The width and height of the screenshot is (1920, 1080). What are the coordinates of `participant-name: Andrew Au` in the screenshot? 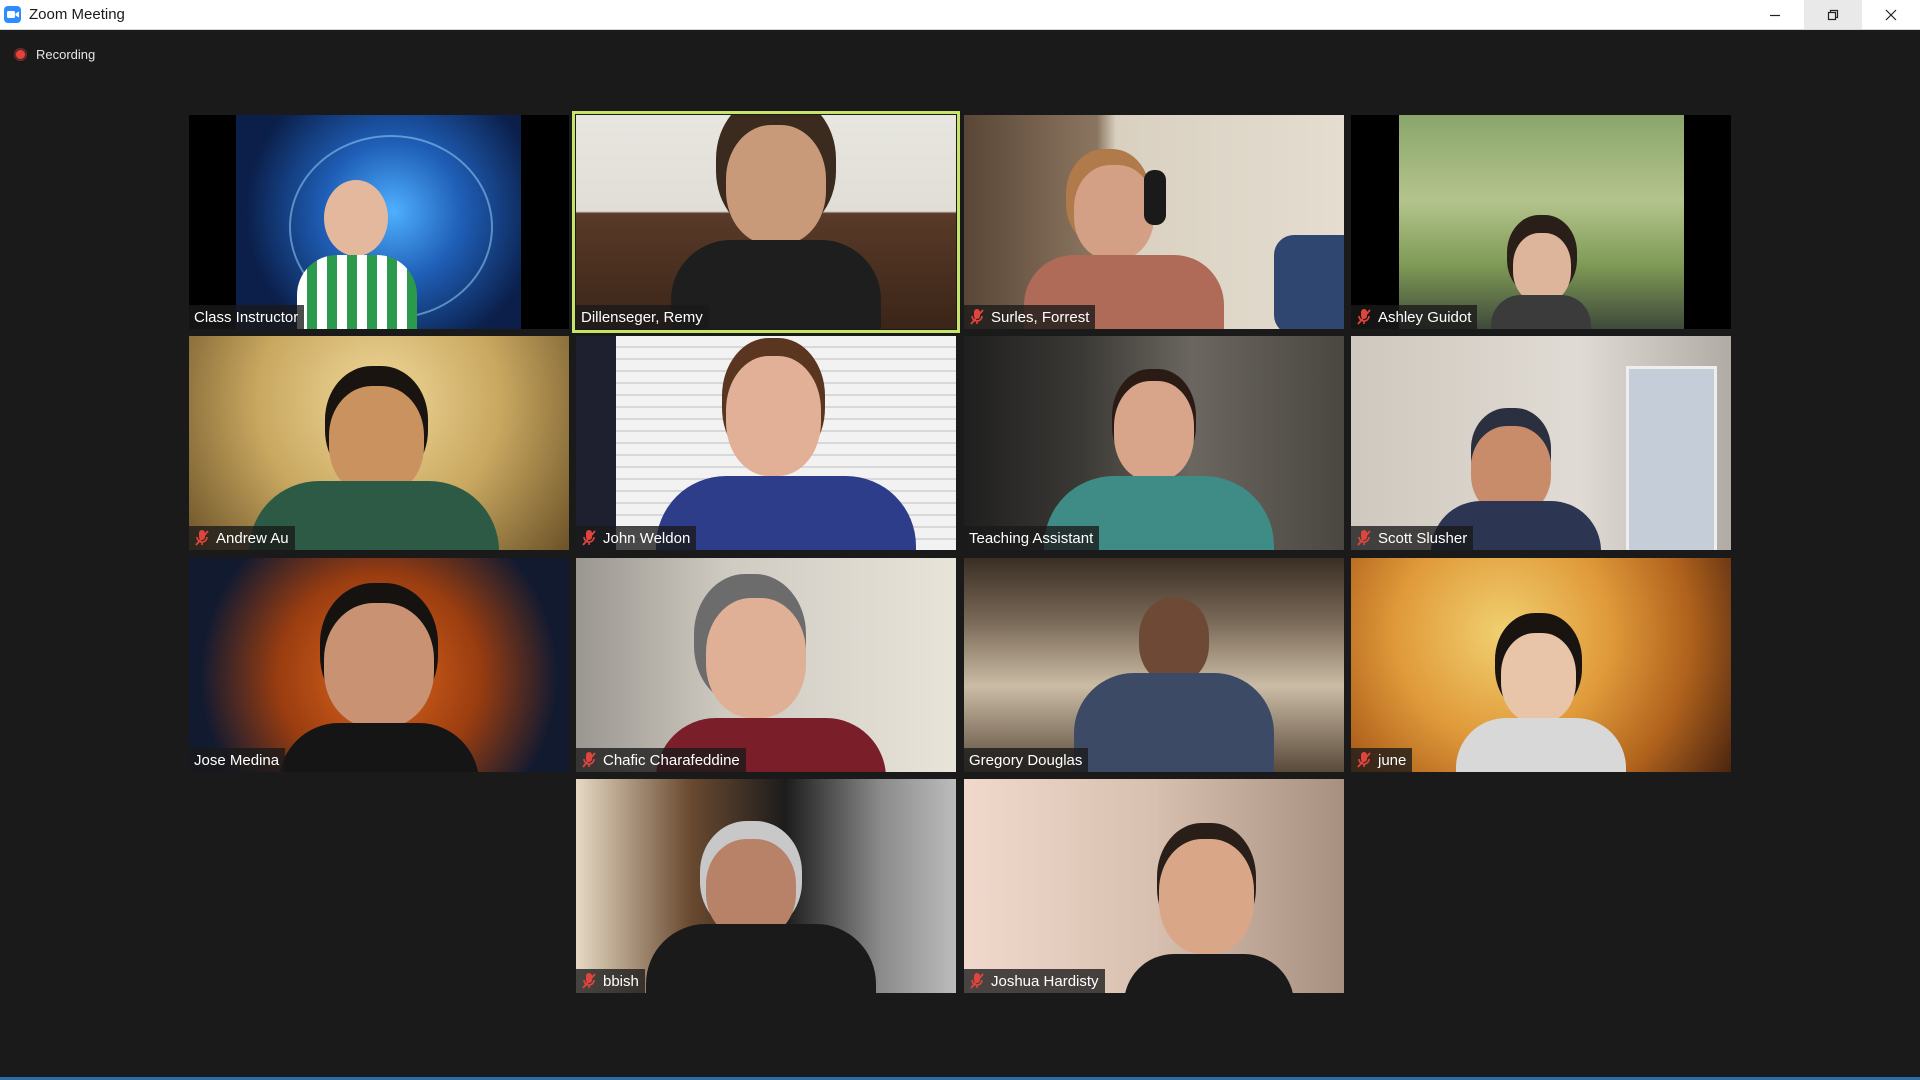 It's located at (252, 538).